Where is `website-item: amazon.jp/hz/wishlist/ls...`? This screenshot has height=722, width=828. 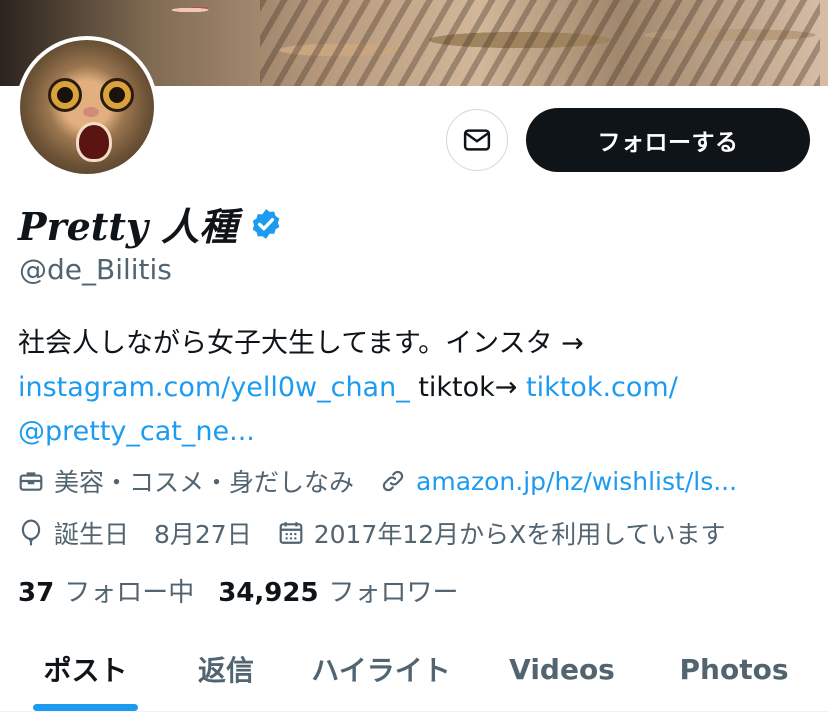 website-item: amazon.jp/hz/wishlist/ls... is located at coordinates (558, 481).